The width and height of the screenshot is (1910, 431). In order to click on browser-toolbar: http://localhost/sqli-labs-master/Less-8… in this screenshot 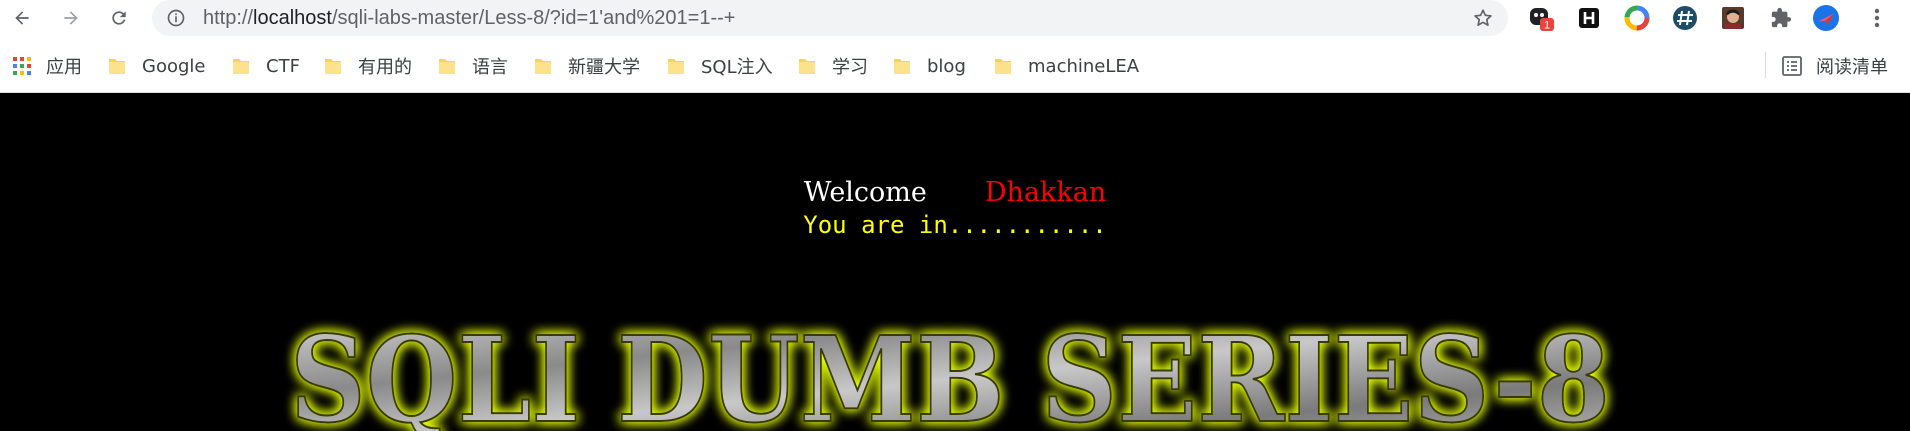, I will do `click(955, 18)`.